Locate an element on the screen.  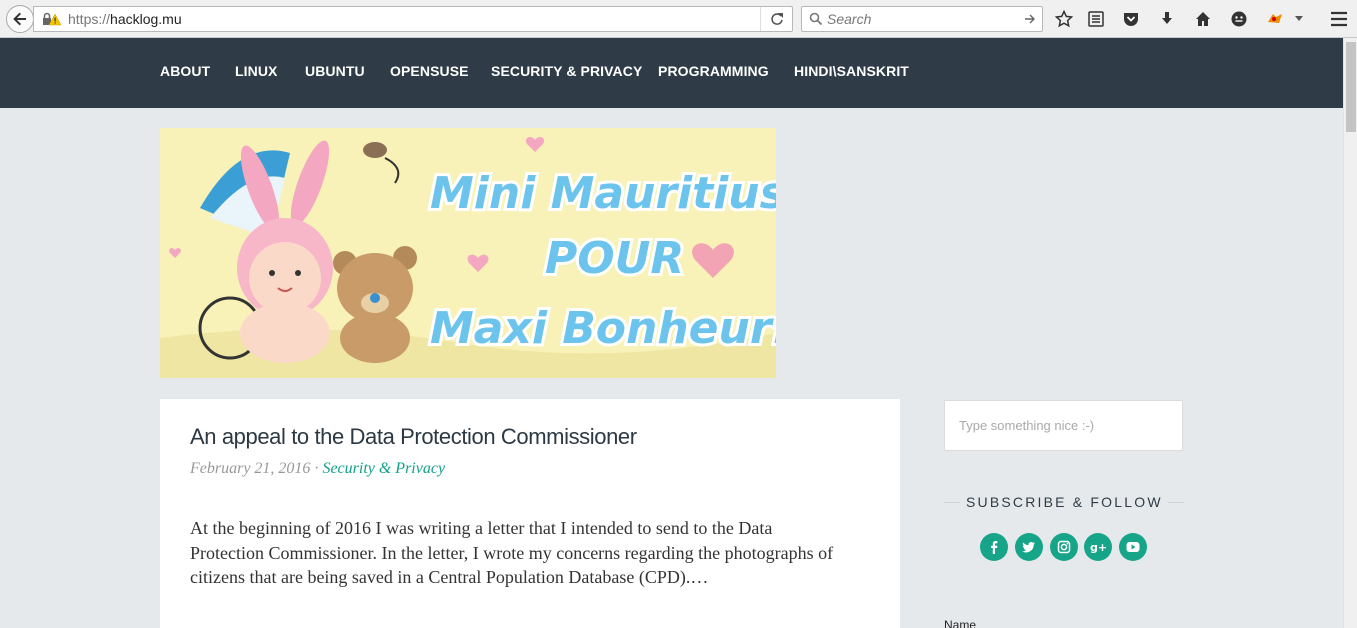
home-icon is located at coordinates (1203, 19).